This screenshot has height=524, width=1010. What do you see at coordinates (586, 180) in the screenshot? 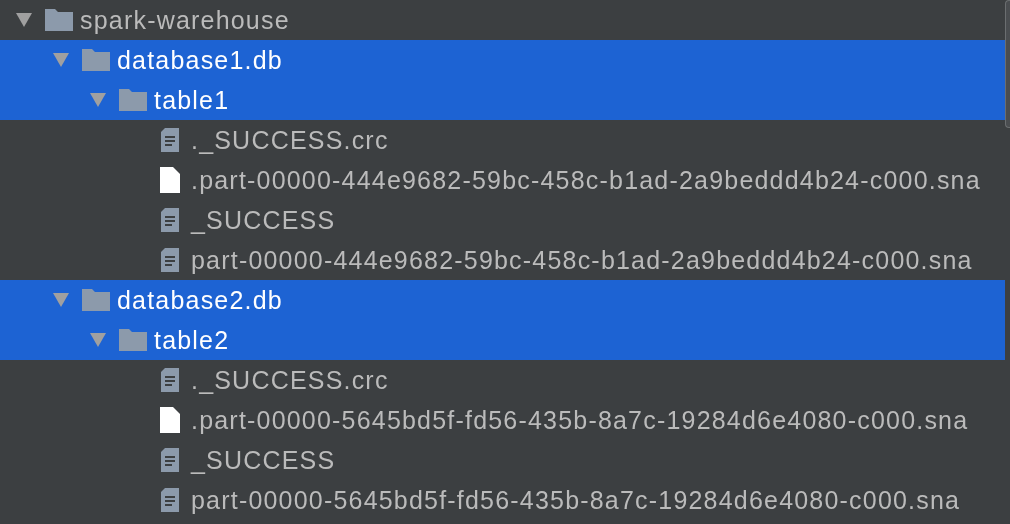
I see `file-name: .part-00000-444e9682-59bc-458c-b1ad-2a9beddd4b24-c000.sna` at bounding box center [586, 180].